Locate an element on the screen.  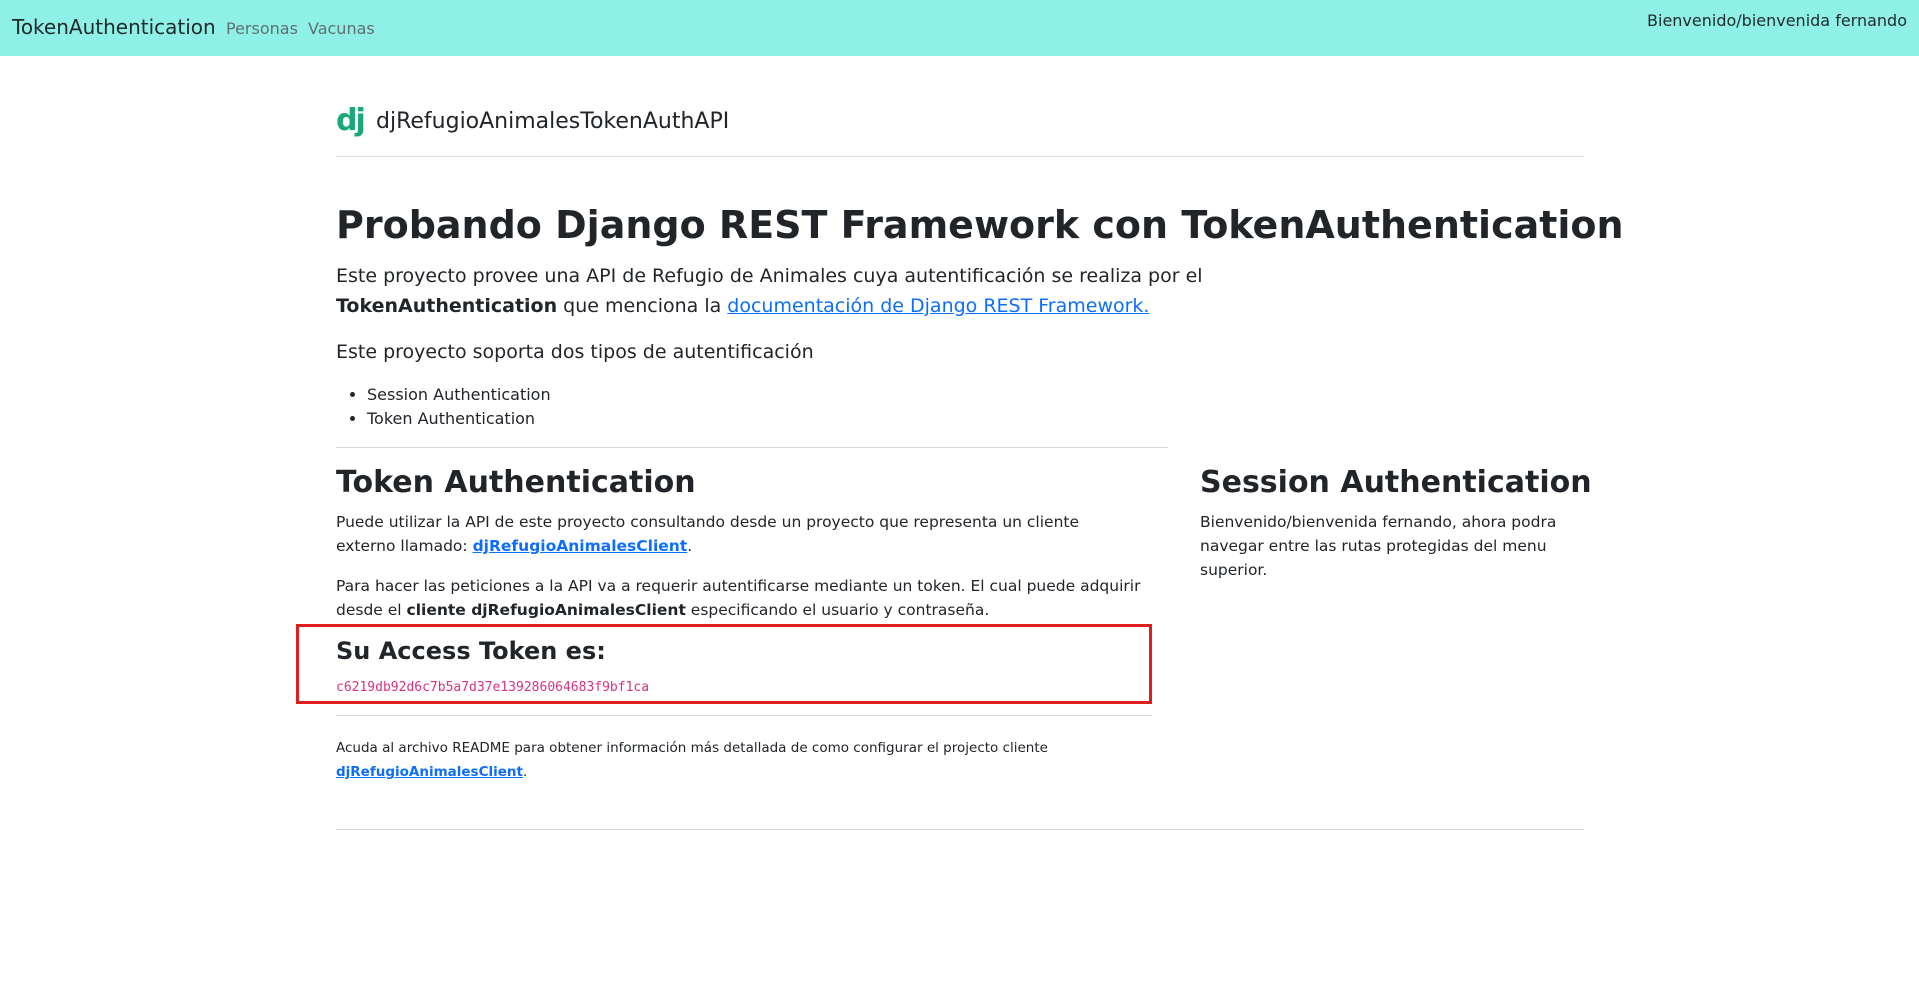
client-link: djRefugioAnimalesClient is located at coordinates (580, 546).